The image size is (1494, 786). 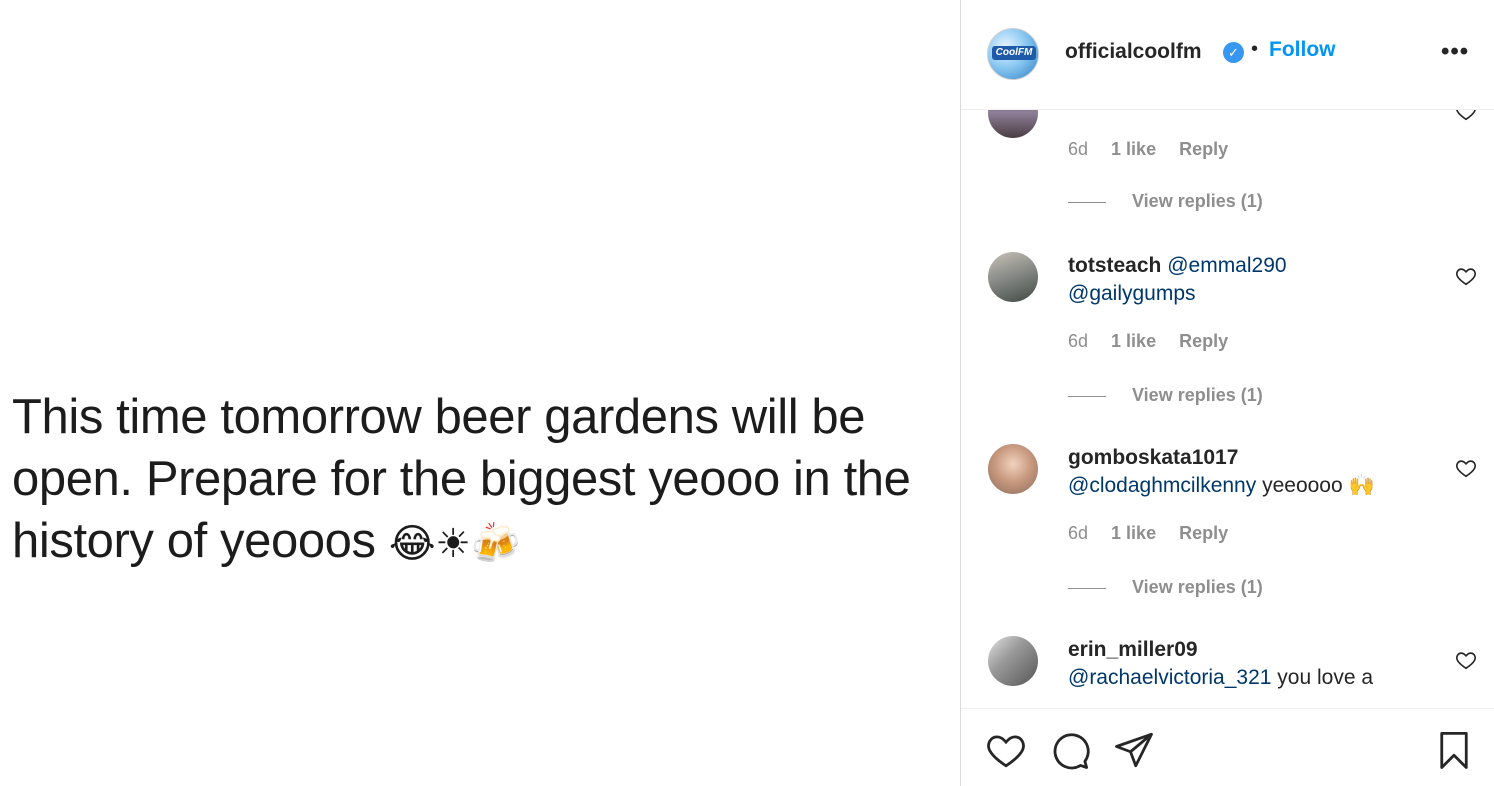 What do you see at coordinates (1133, 52) in the screenshot?
I see `account-username: officialcoolfm` at bounding box center [1133, 52].